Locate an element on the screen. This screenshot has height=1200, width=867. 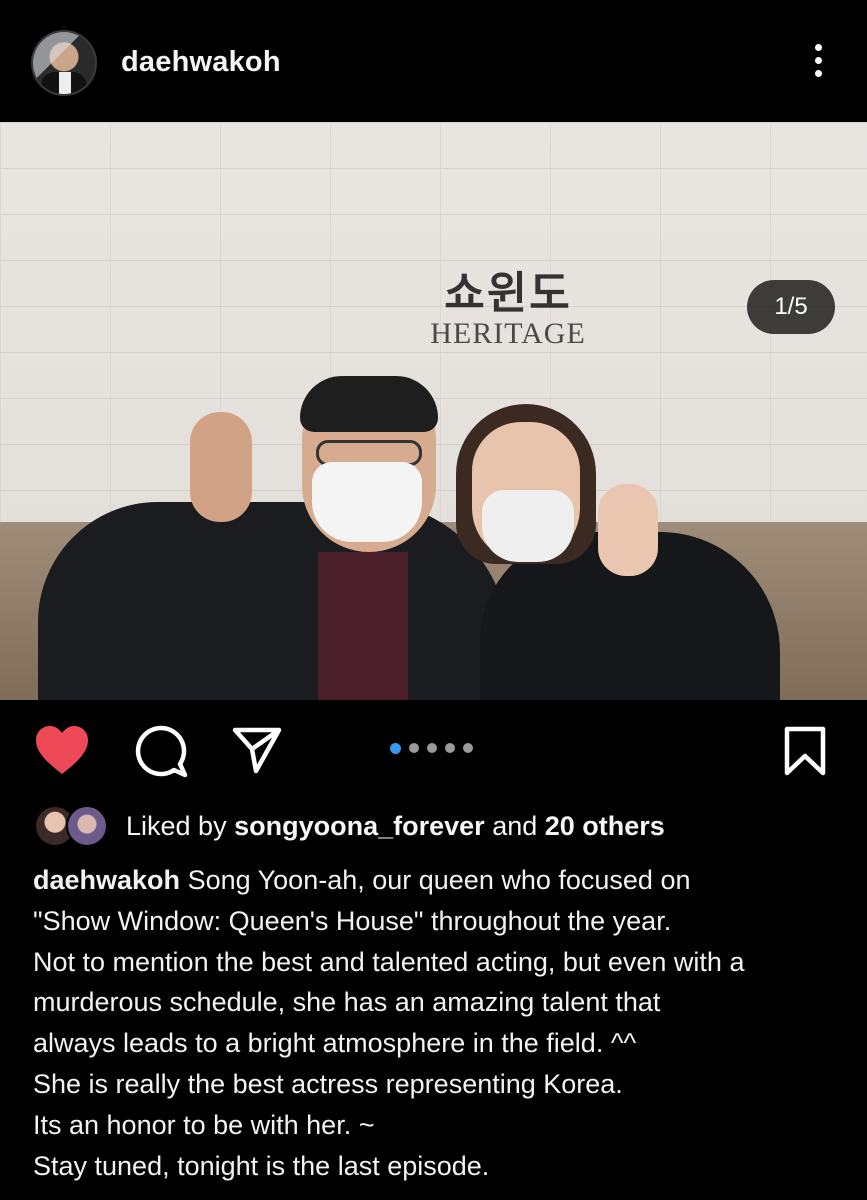
caption-text: Stay tuned, tonight is the last episode. is located at coordinates (261, 1165).